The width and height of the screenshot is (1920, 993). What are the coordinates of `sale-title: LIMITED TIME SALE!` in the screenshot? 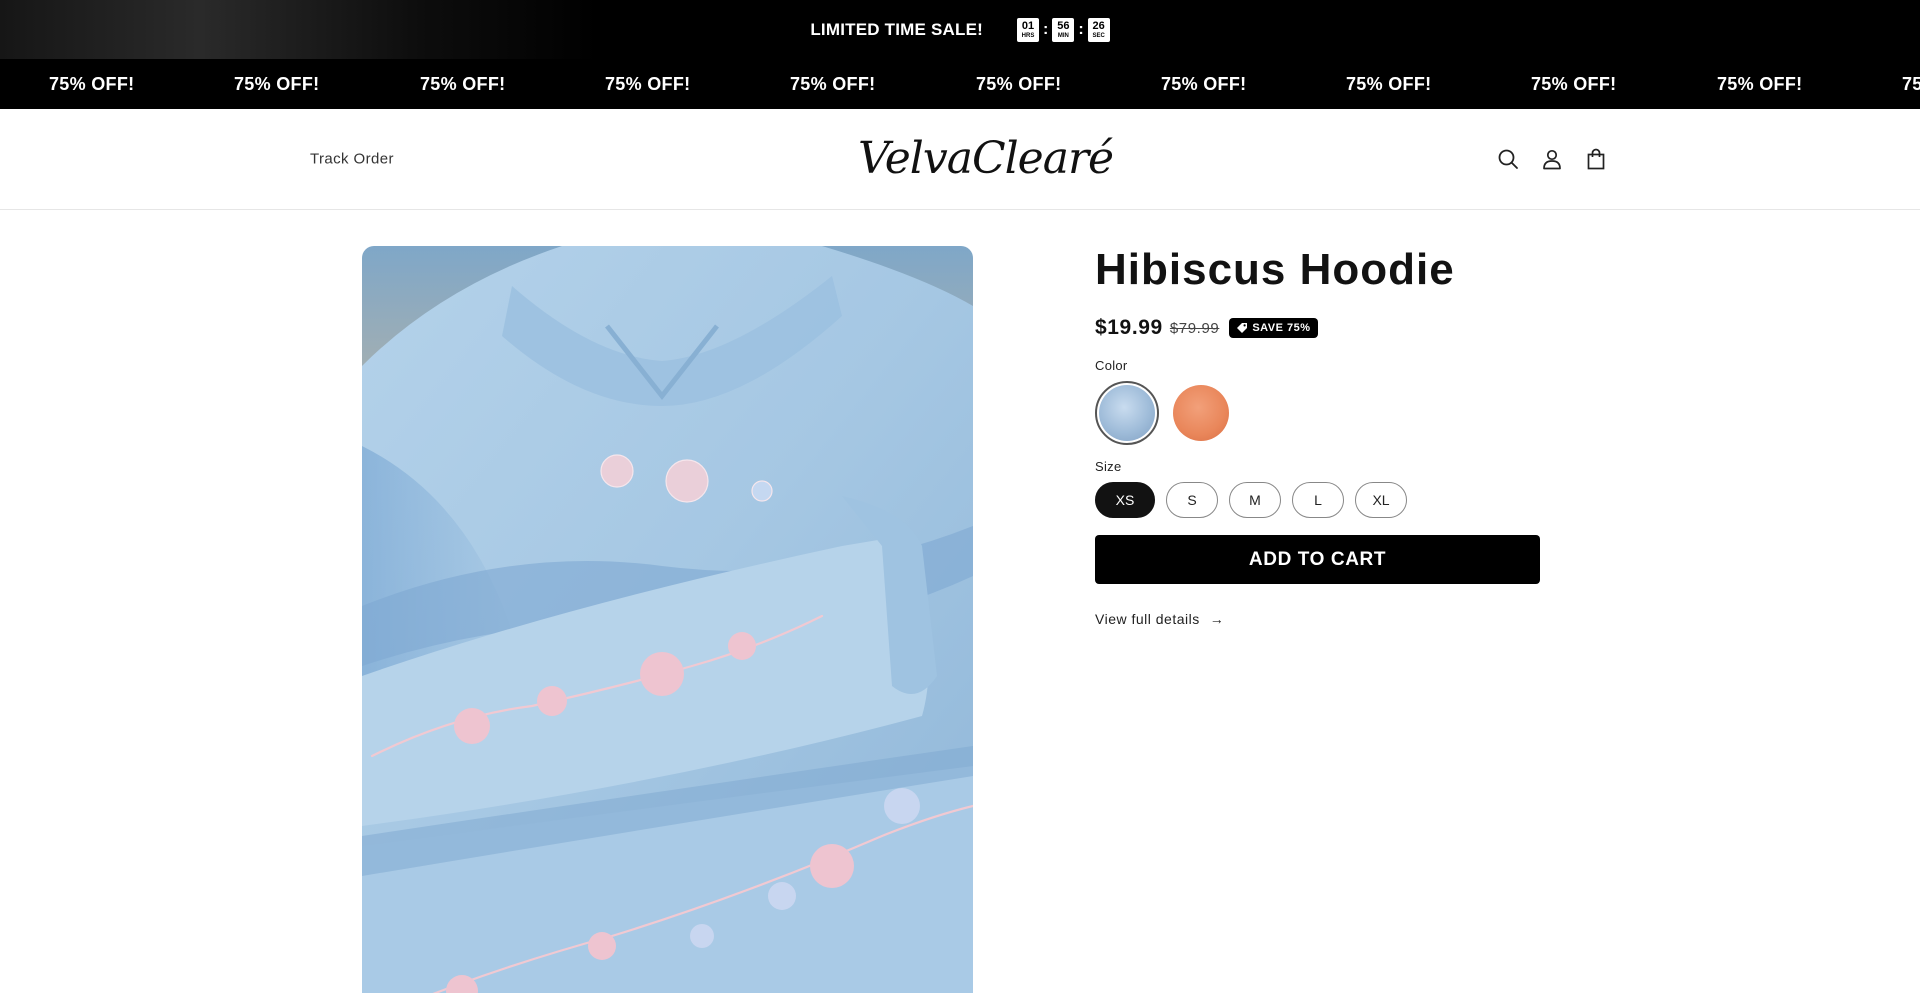 It's located at (896, 29).